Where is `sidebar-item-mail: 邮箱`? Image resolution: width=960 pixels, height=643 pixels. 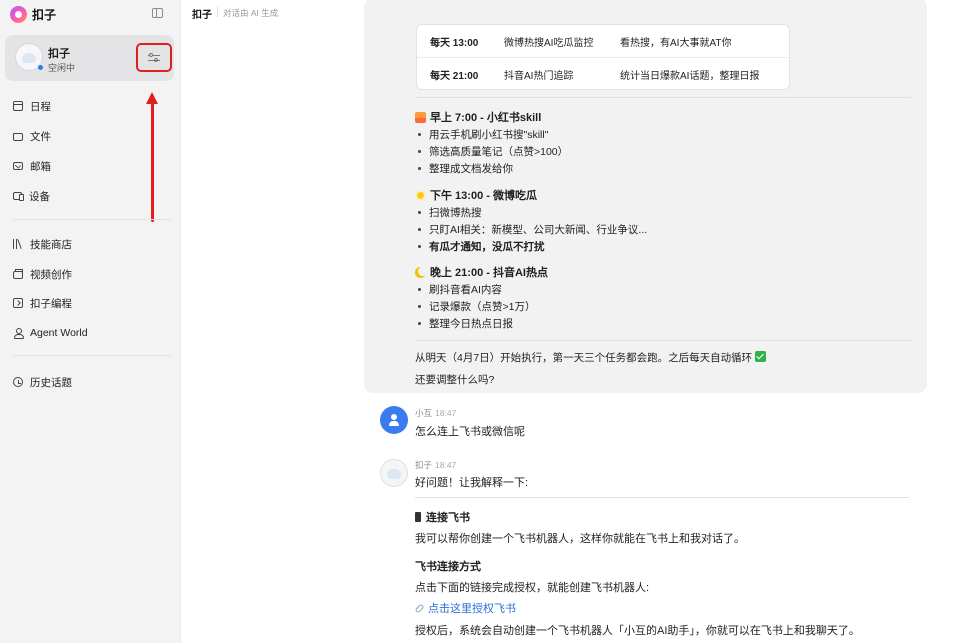 sidebar-item-mail: 邮箱 is located at coordinates (32, 166).